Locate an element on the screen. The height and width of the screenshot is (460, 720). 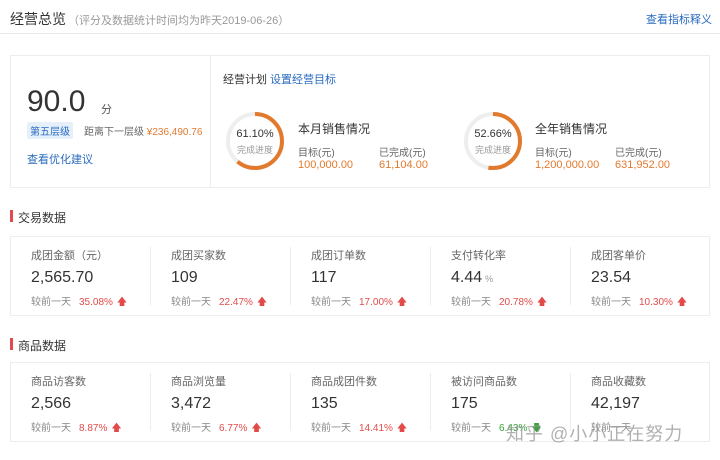
change-percent: 10.30% is located at coordinates (656, 302).